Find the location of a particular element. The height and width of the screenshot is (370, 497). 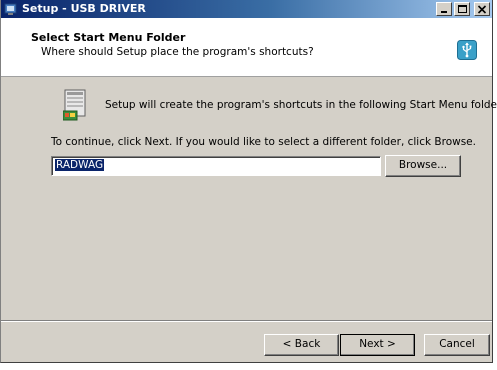

folder-value: RADWAG is located at coordinates (80, 165).